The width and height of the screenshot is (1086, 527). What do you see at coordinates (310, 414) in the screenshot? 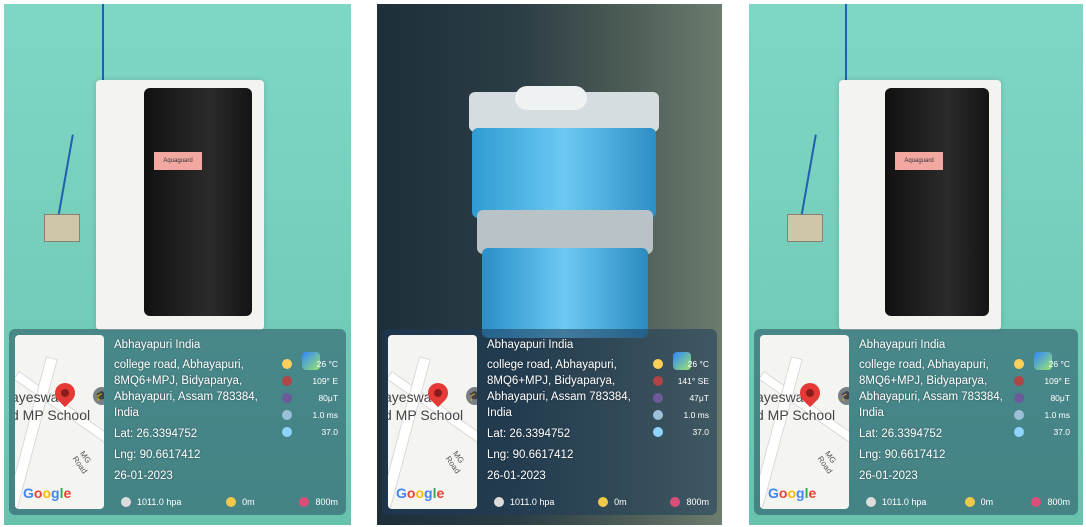
I see `wind-speed-stat: 1.0 ms` at bounding box center [310, 414].